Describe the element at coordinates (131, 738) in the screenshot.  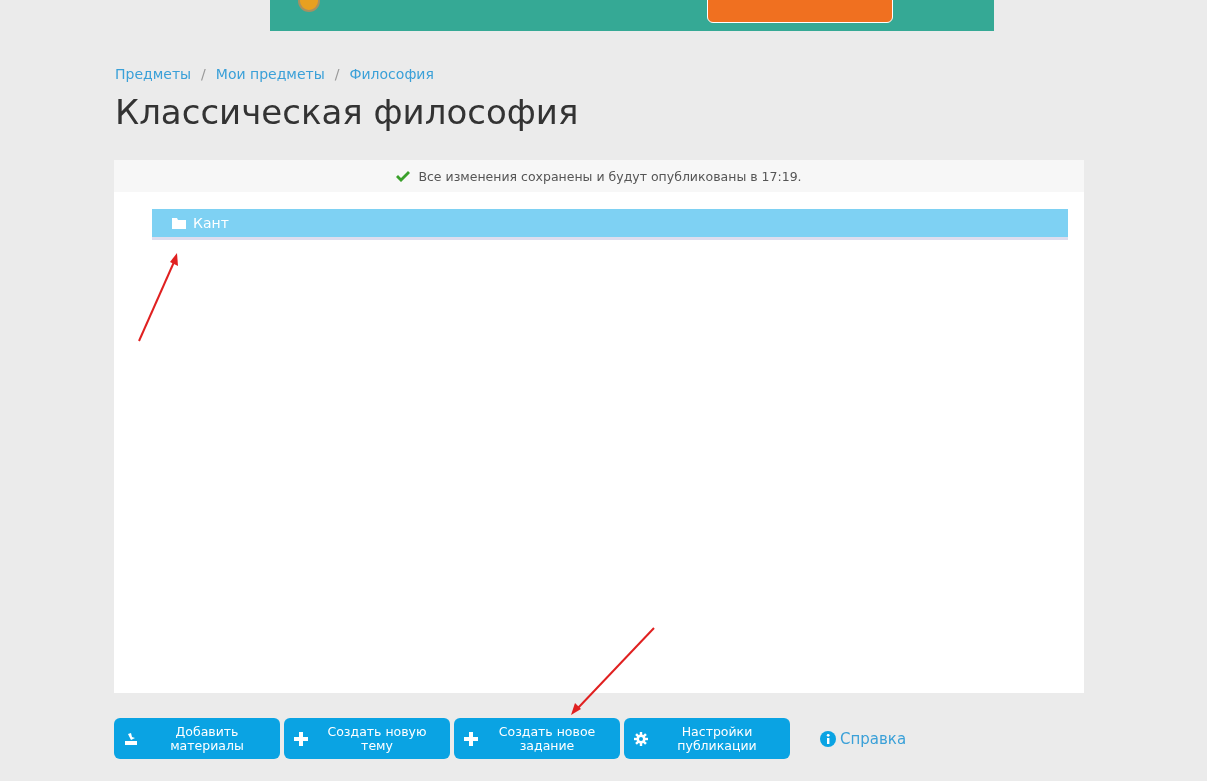
I see `upload-icon` at that location.